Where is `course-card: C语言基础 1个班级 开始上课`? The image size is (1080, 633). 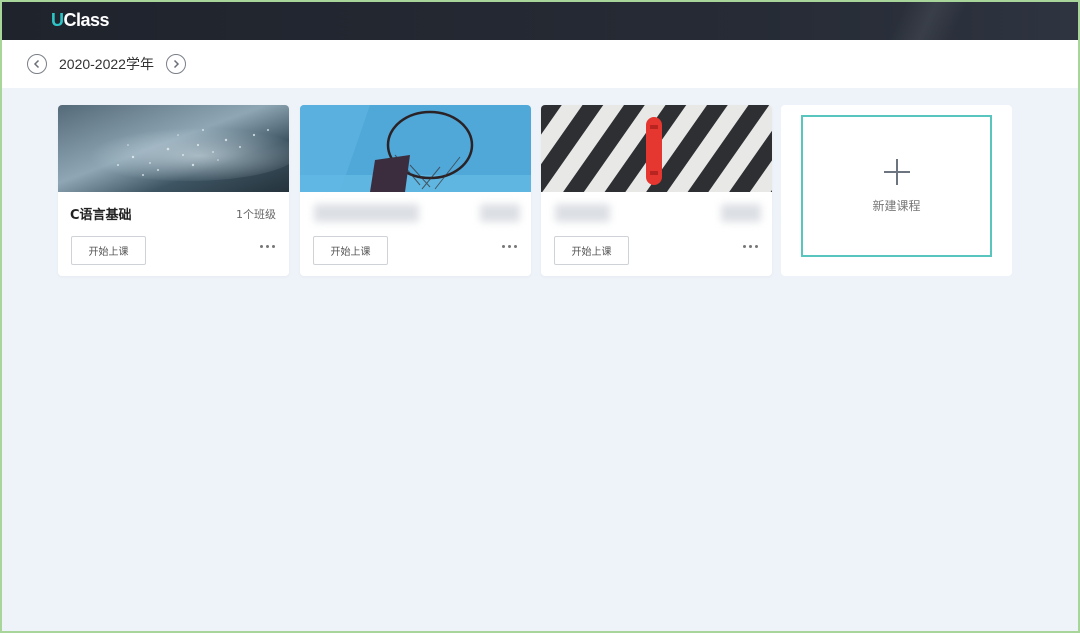 course-card: C语言基础 1个班级 开始上课 is located at coordinates (173, 190).